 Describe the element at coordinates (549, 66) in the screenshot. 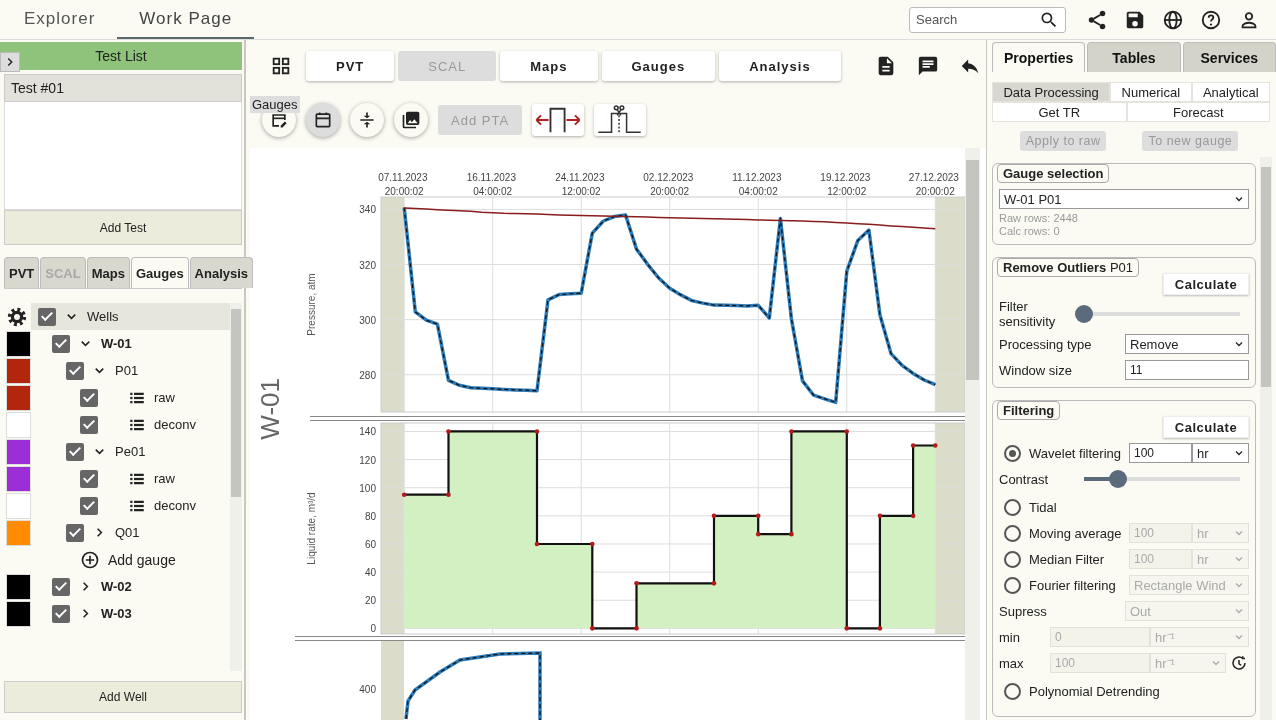

I see `module-button: Maps` at that location.